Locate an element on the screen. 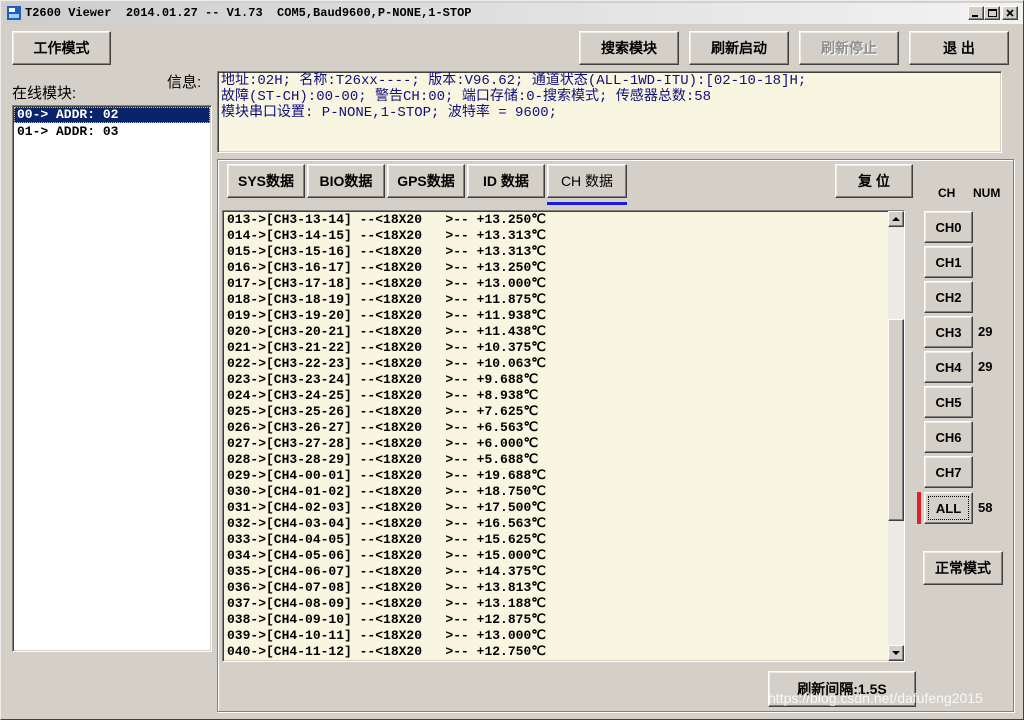 This screenshot has width=1024, height=720. data-row: 034->[CH4-05-06] --<18X20 >-- +15.000℃ is located at coordinates (386, 555).